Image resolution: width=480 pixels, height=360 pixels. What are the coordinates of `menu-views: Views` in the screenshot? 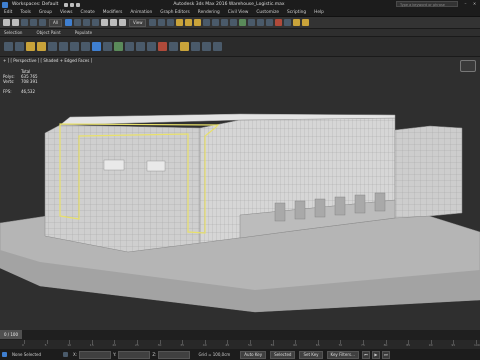 It's located at (66, 12).